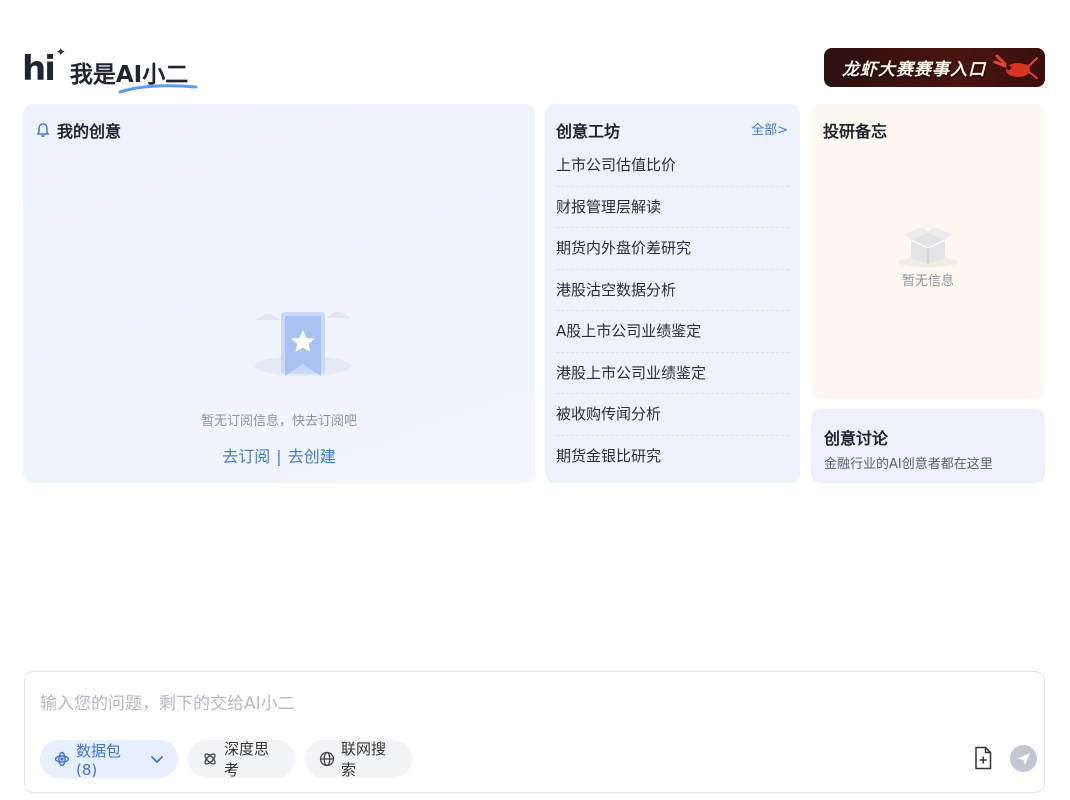 This screenshot has height=800, width=1070. I want to click on sparkle-icon: ✦, so click(60, 52).